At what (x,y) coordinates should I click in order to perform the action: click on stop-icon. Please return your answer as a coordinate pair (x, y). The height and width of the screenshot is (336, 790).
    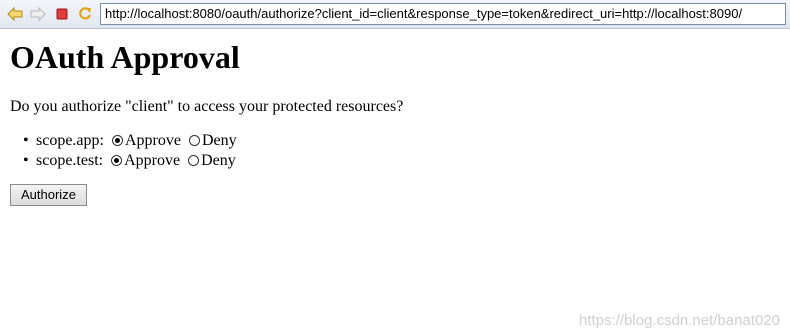
    Looking at the image, I should click on (62, 14).